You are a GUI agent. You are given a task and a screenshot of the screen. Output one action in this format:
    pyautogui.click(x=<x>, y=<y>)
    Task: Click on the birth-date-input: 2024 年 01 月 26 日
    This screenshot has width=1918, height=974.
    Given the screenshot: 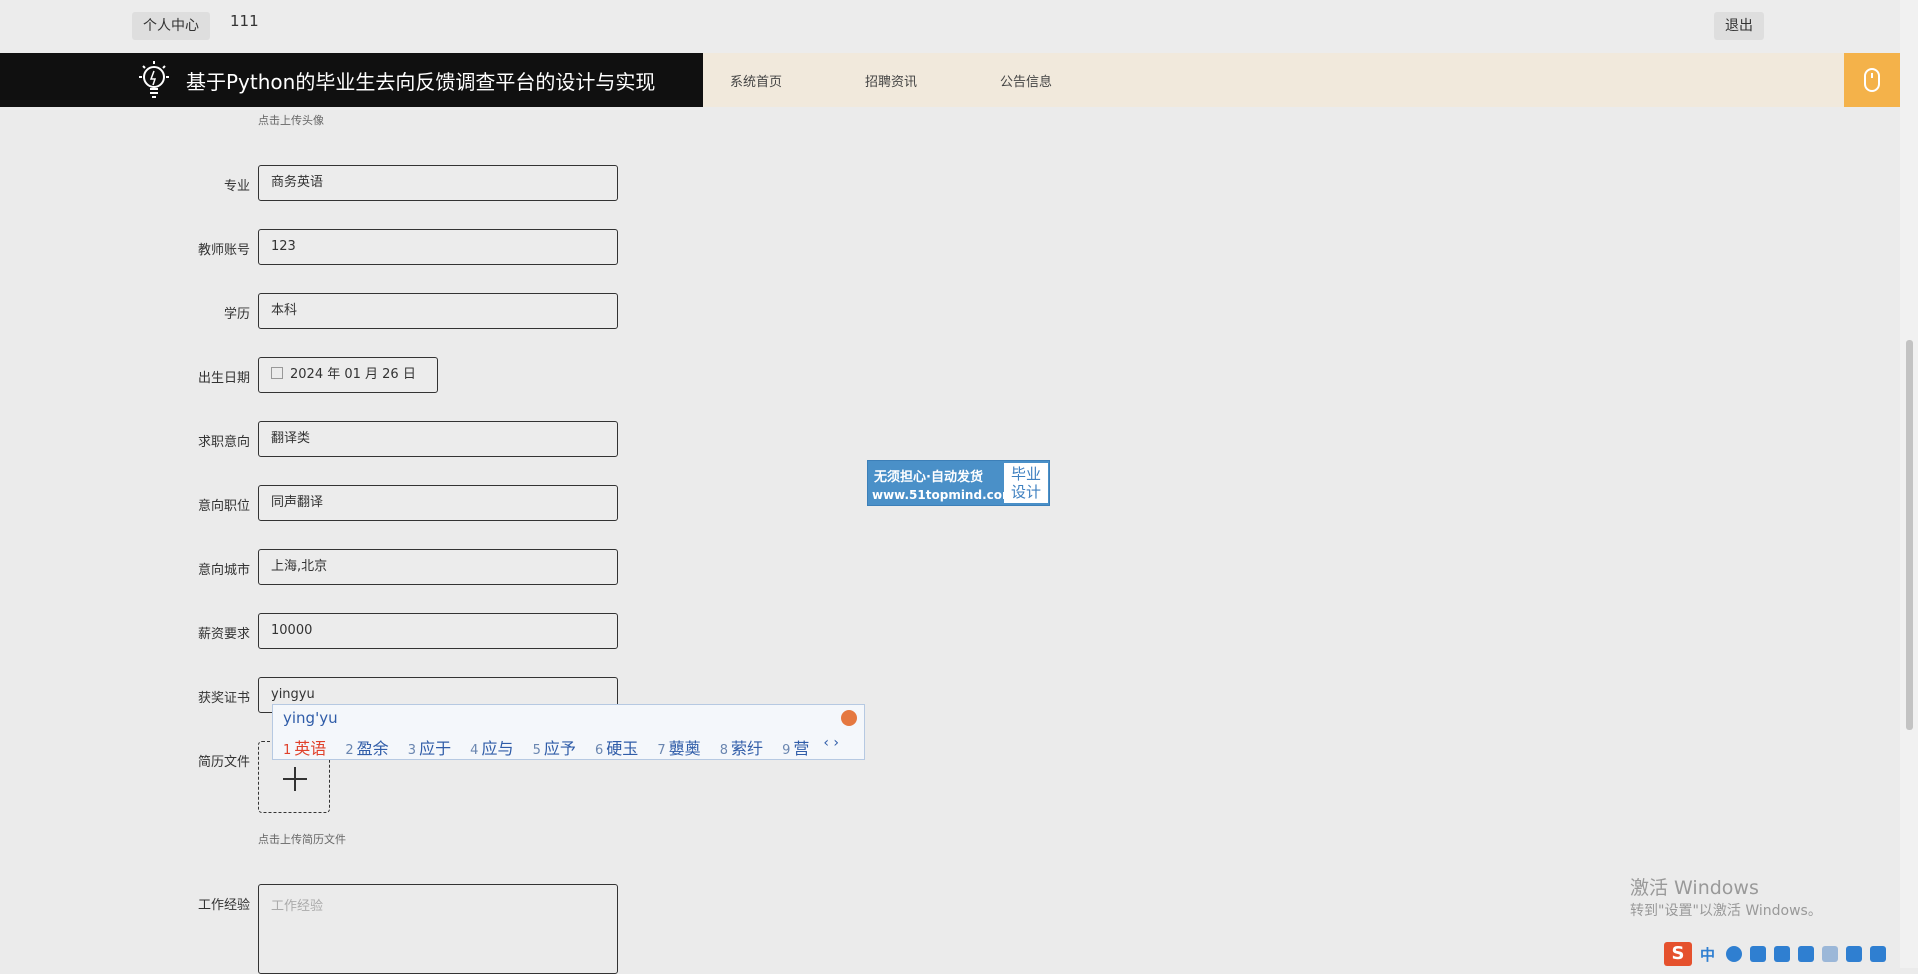 What is the action you would take?
    pyautogui.click(x=348, y=375)
    